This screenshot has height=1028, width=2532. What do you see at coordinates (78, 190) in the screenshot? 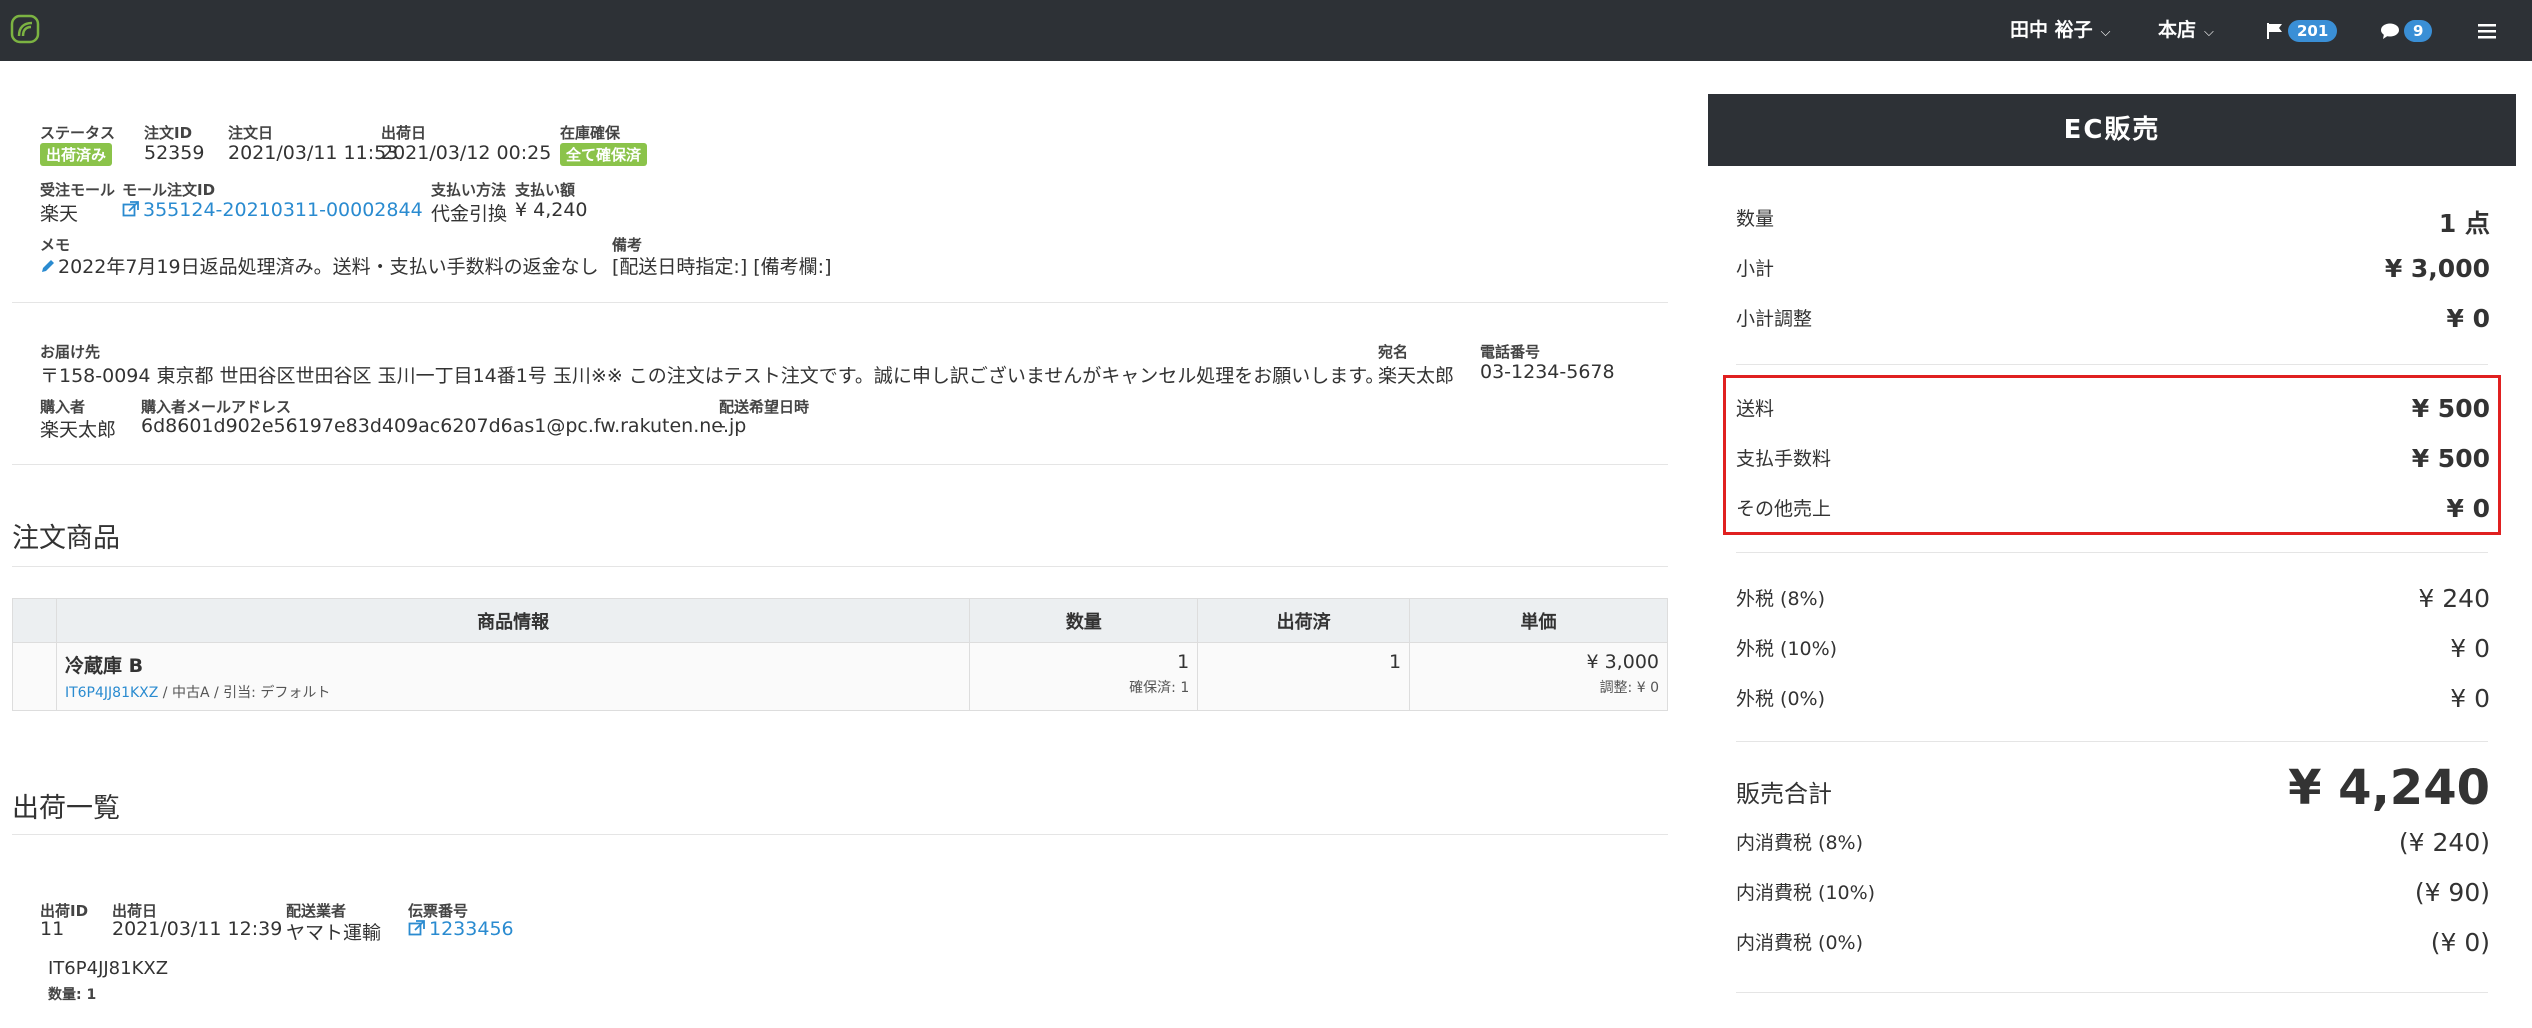
I see `mall-label: 受注モール` at bounding box center [78, 190].